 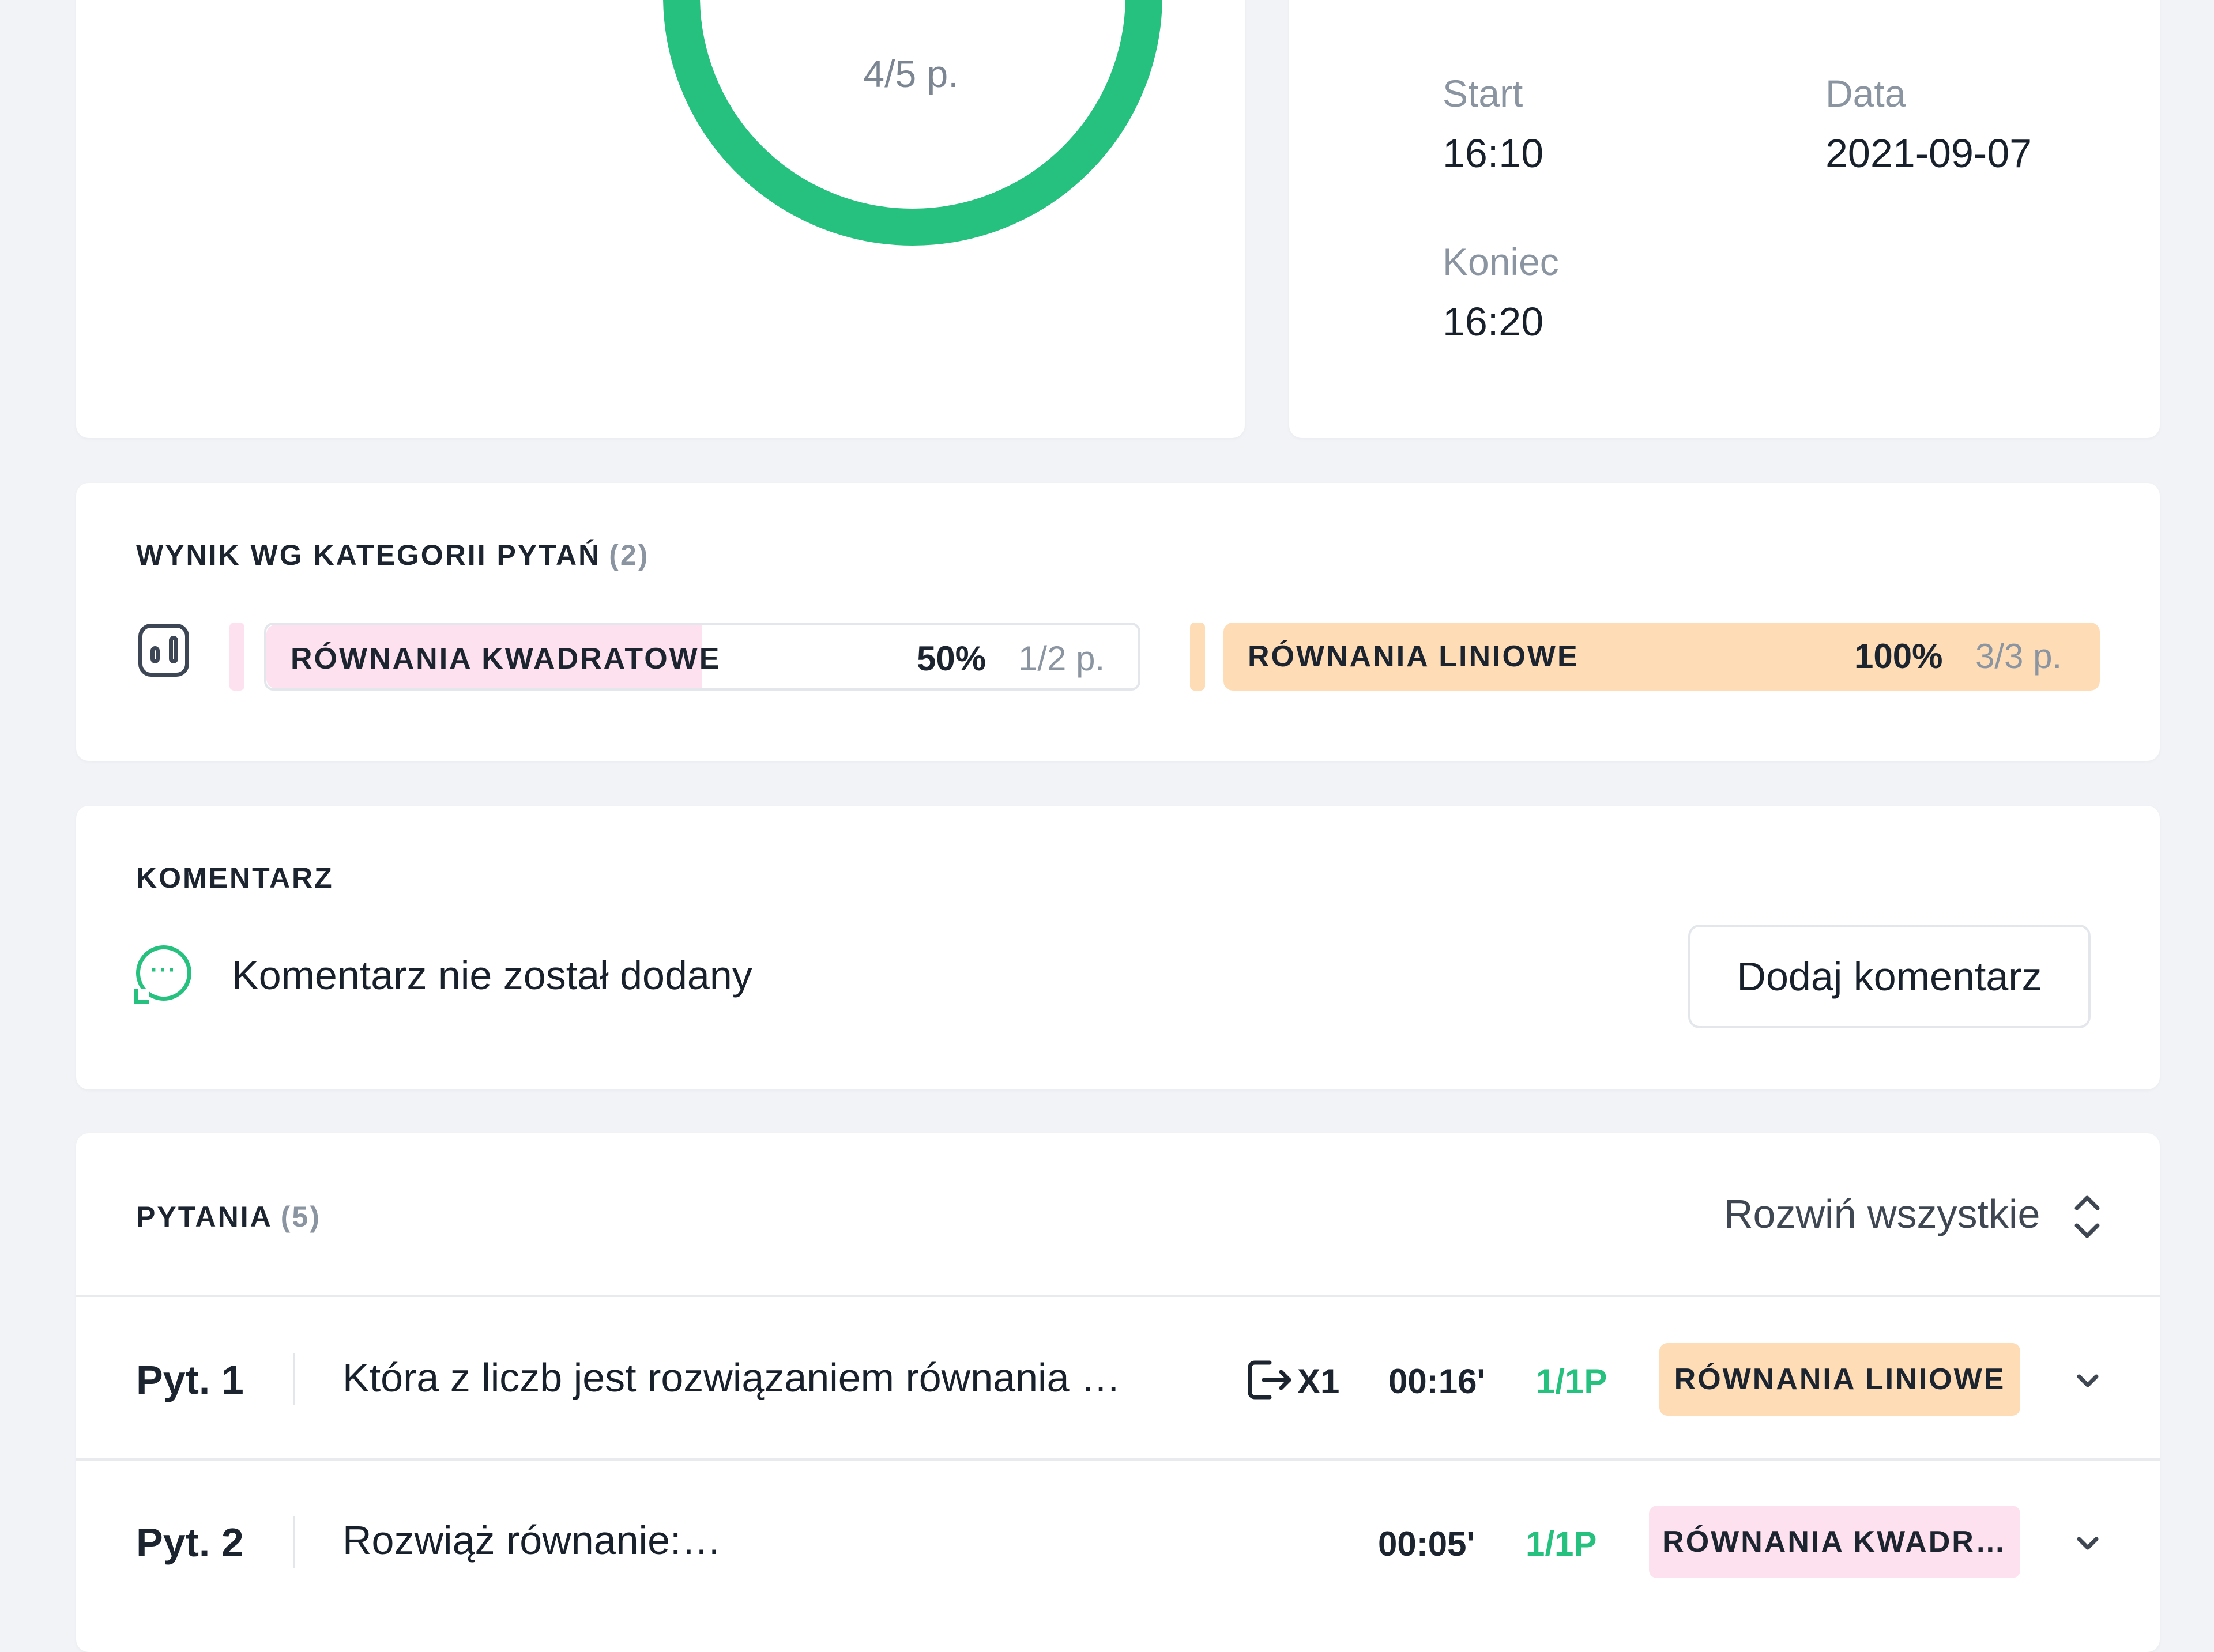 I want to click on bar-chart-icon, so click(x=164, y=650).